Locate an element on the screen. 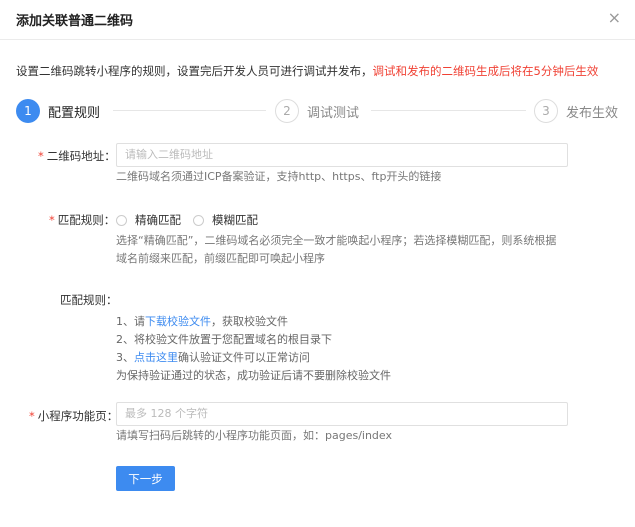 Image resolution: width=635 pixels, height=527 pixels. qr-url-input: 请输入二维码地址 is located at coordinates (342, 155).